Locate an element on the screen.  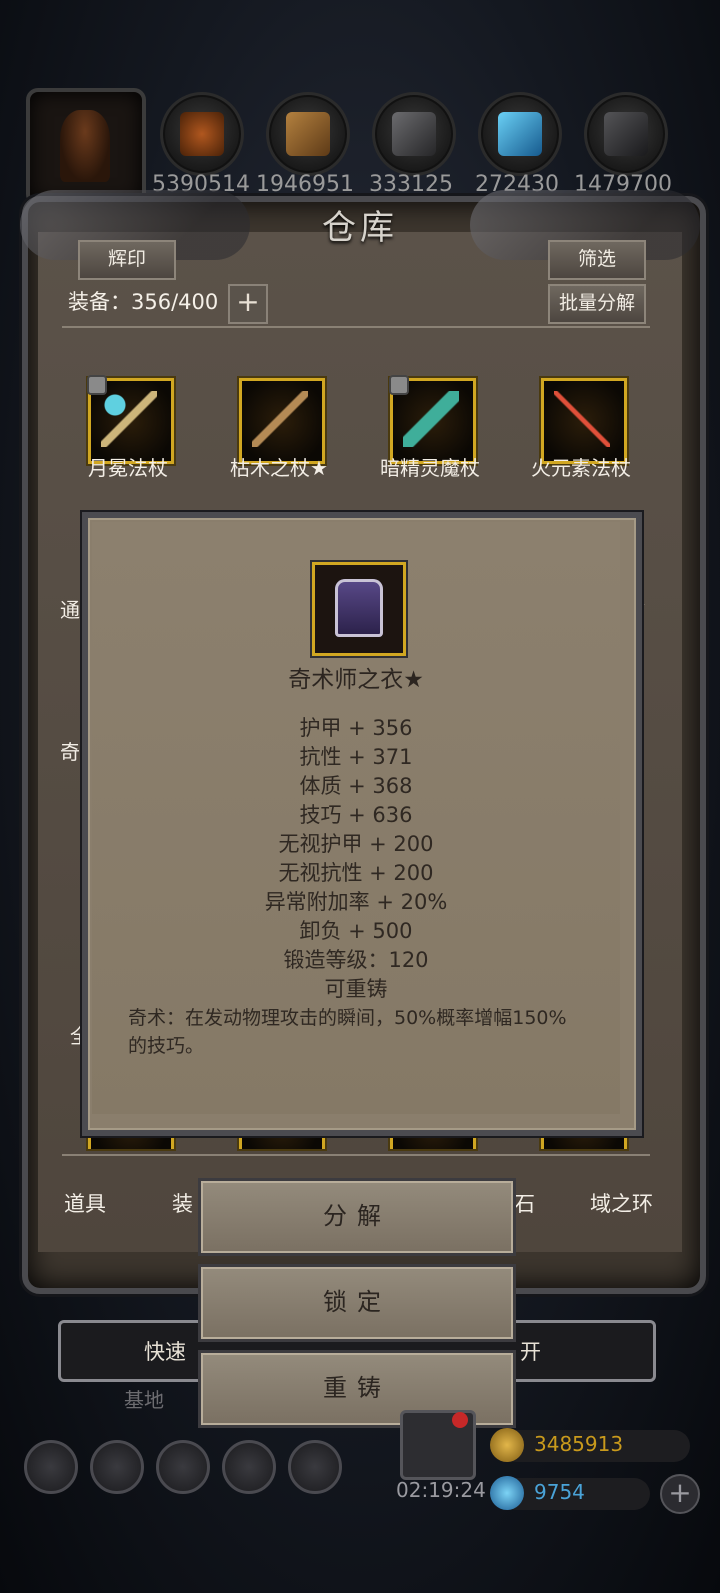
character-portrait-icon is located at coordinates (85, 146).